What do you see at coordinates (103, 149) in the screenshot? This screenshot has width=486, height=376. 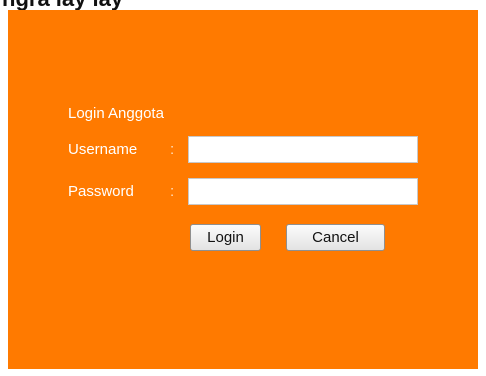 I see `username-label: Username` at bounding box center [103, 149].